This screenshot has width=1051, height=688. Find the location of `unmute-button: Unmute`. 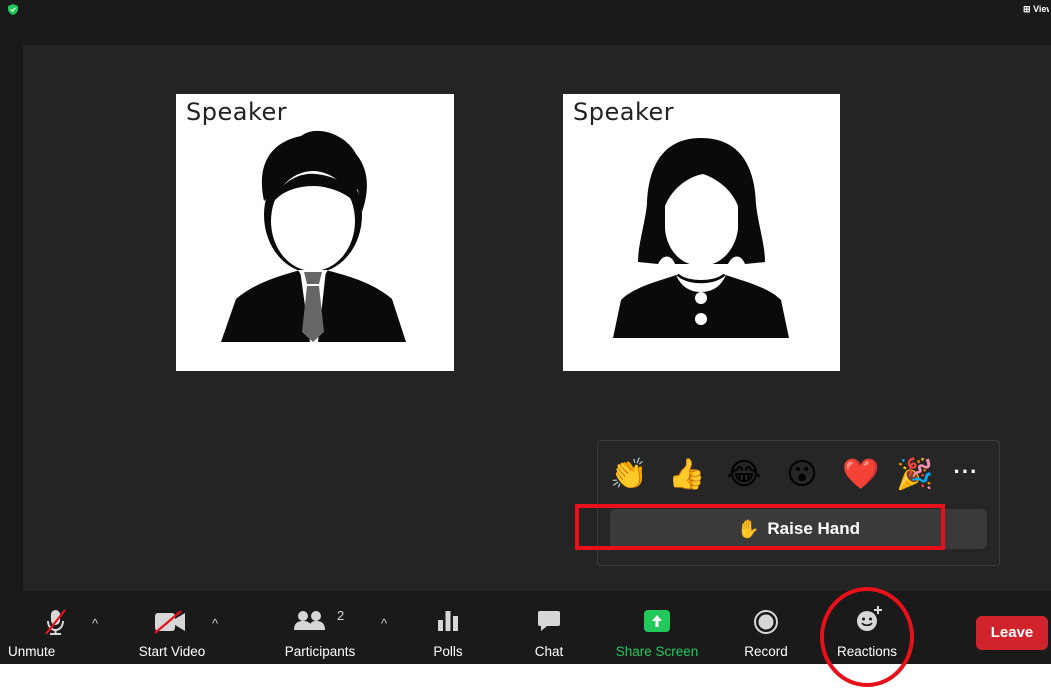

unmute-button: Unmute is located at coordinates (48, 630).